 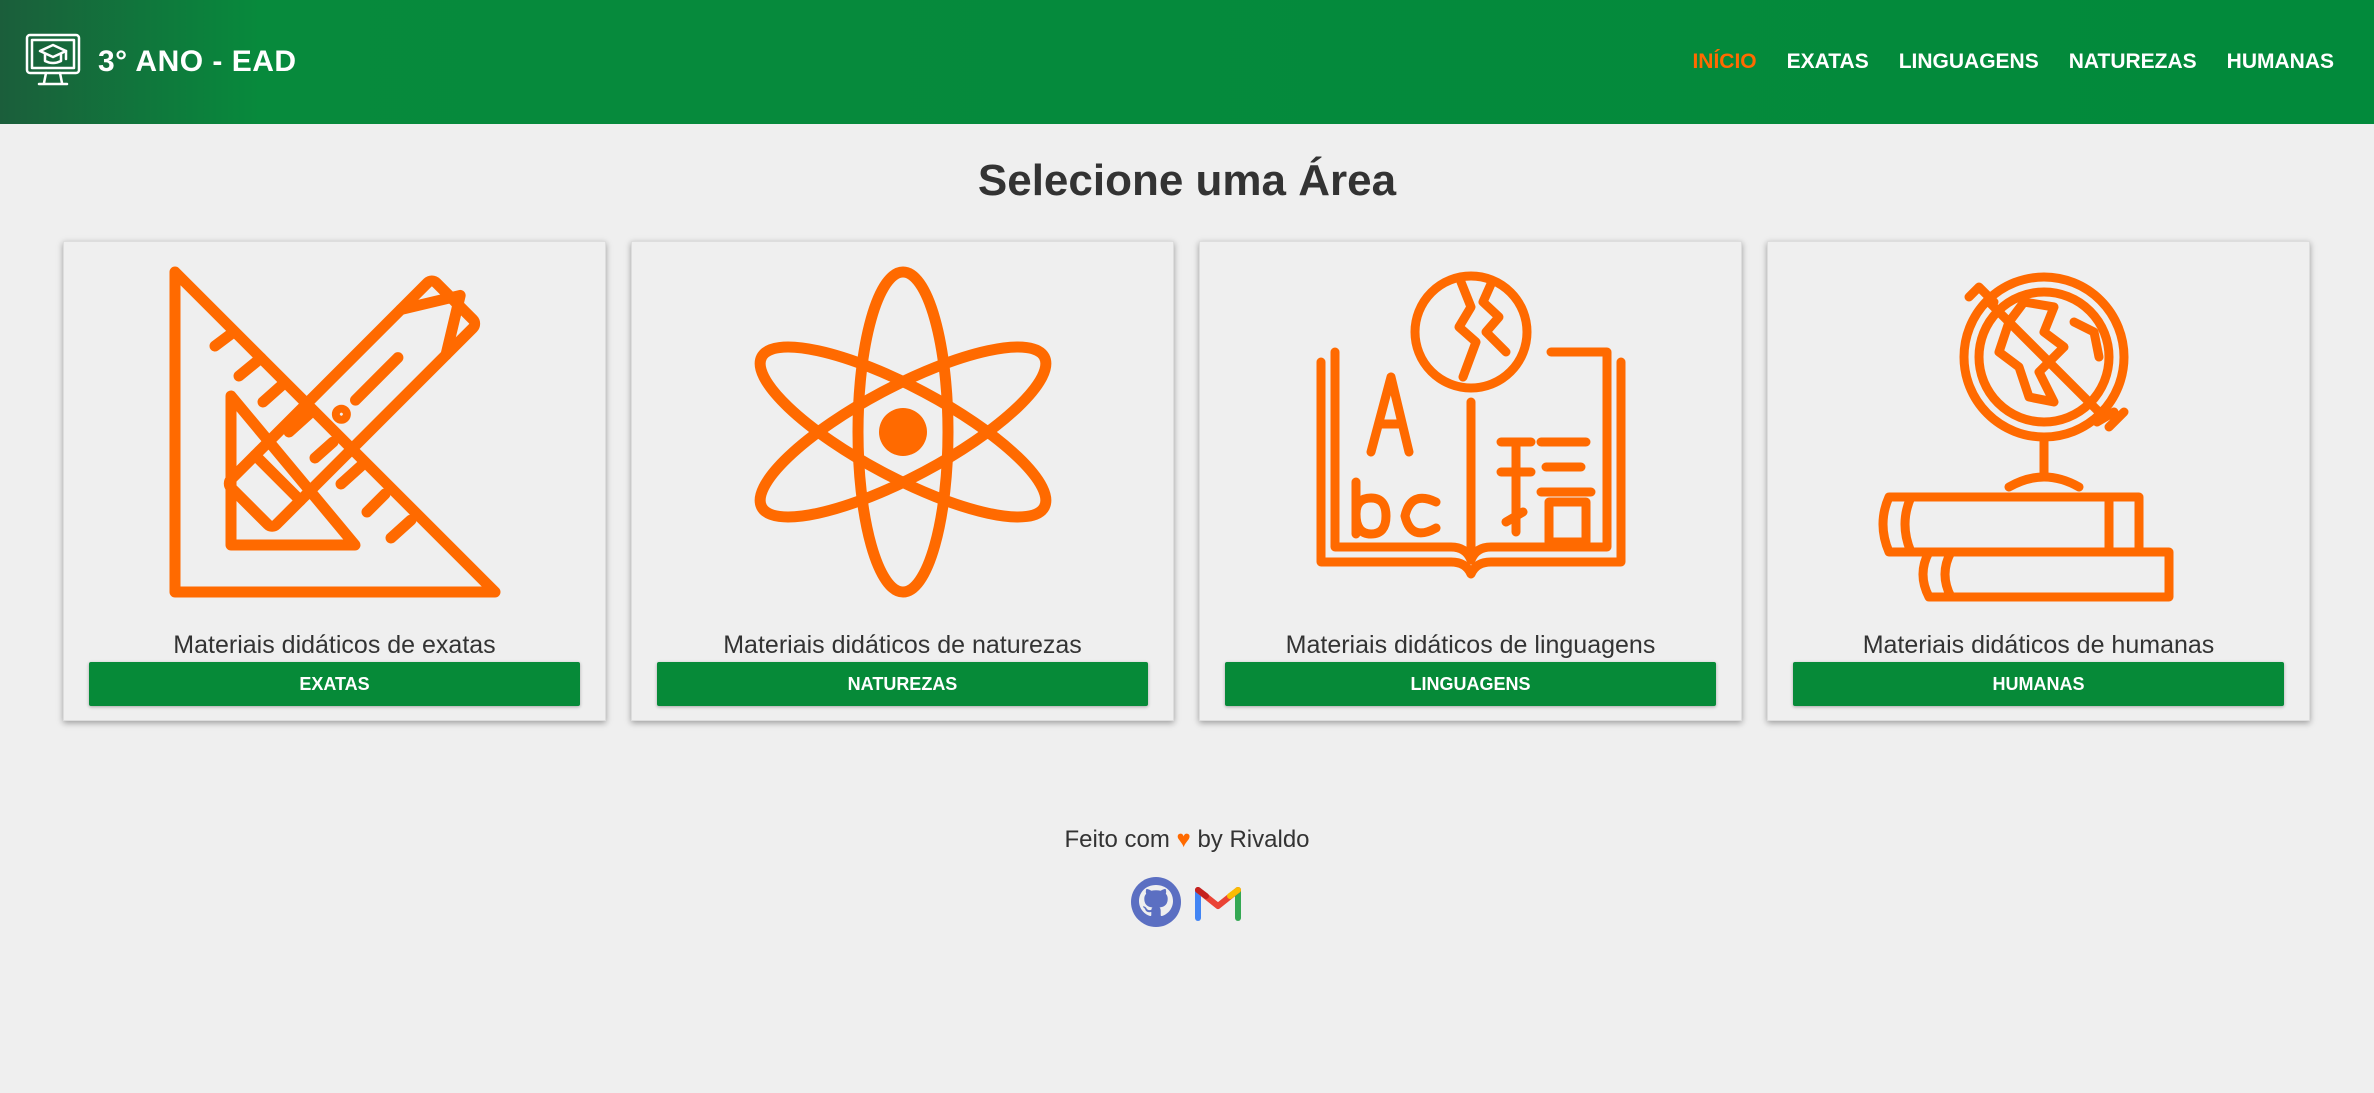 What do you see at coordinates (902, 432) in the screenshot?
I see `atom-icon` at bounding box center [902, 432].